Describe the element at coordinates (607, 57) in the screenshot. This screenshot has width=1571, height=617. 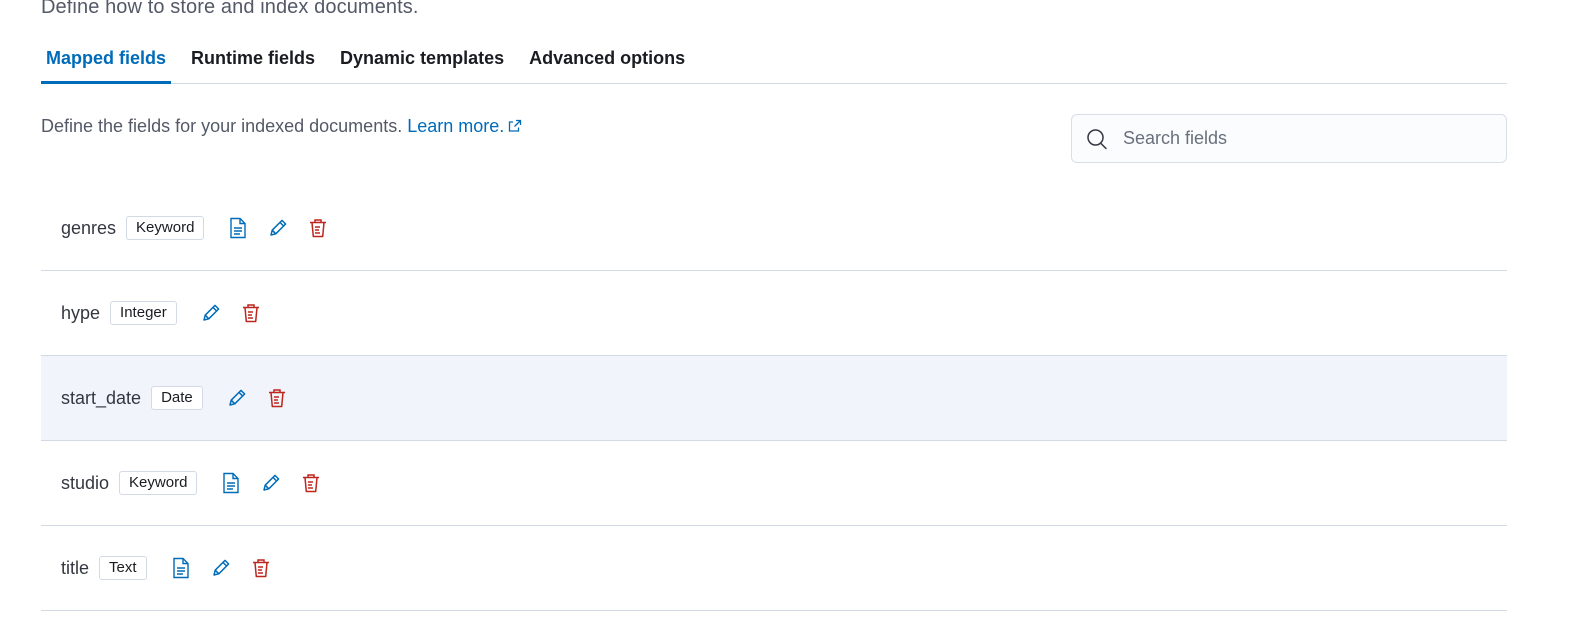
I see `tab-advanced-options: Advanced options` at that location.